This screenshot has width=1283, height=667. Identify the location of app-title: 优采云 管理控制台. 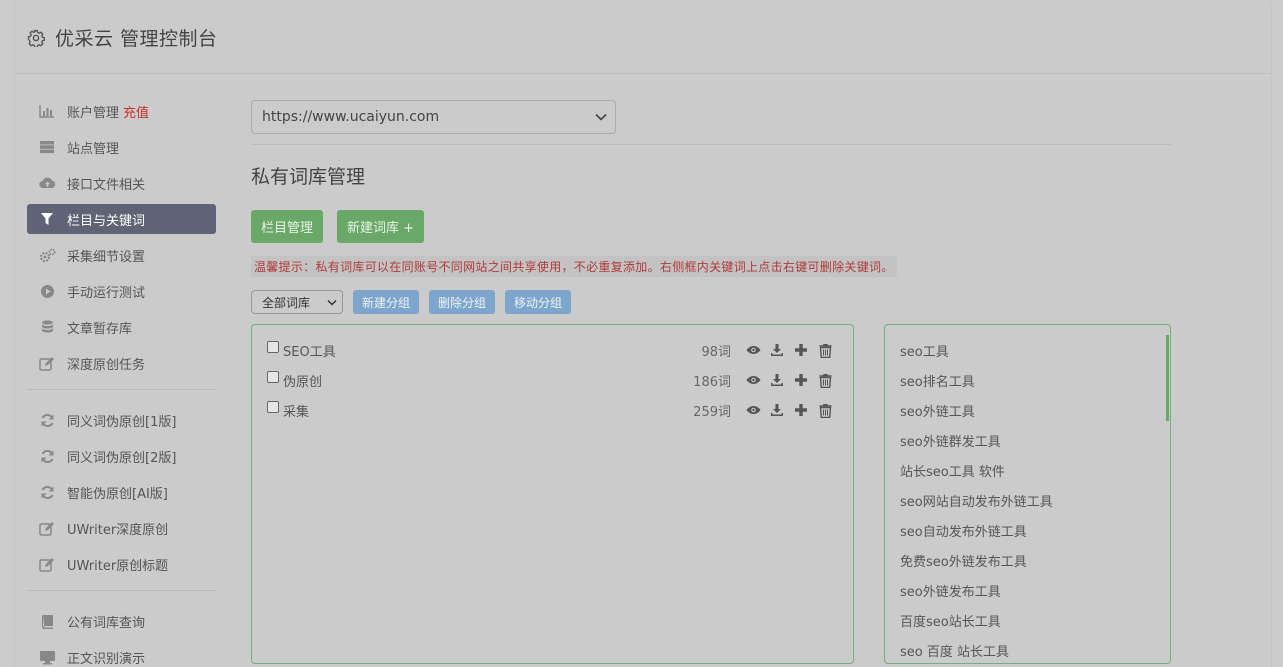
(136, 39).